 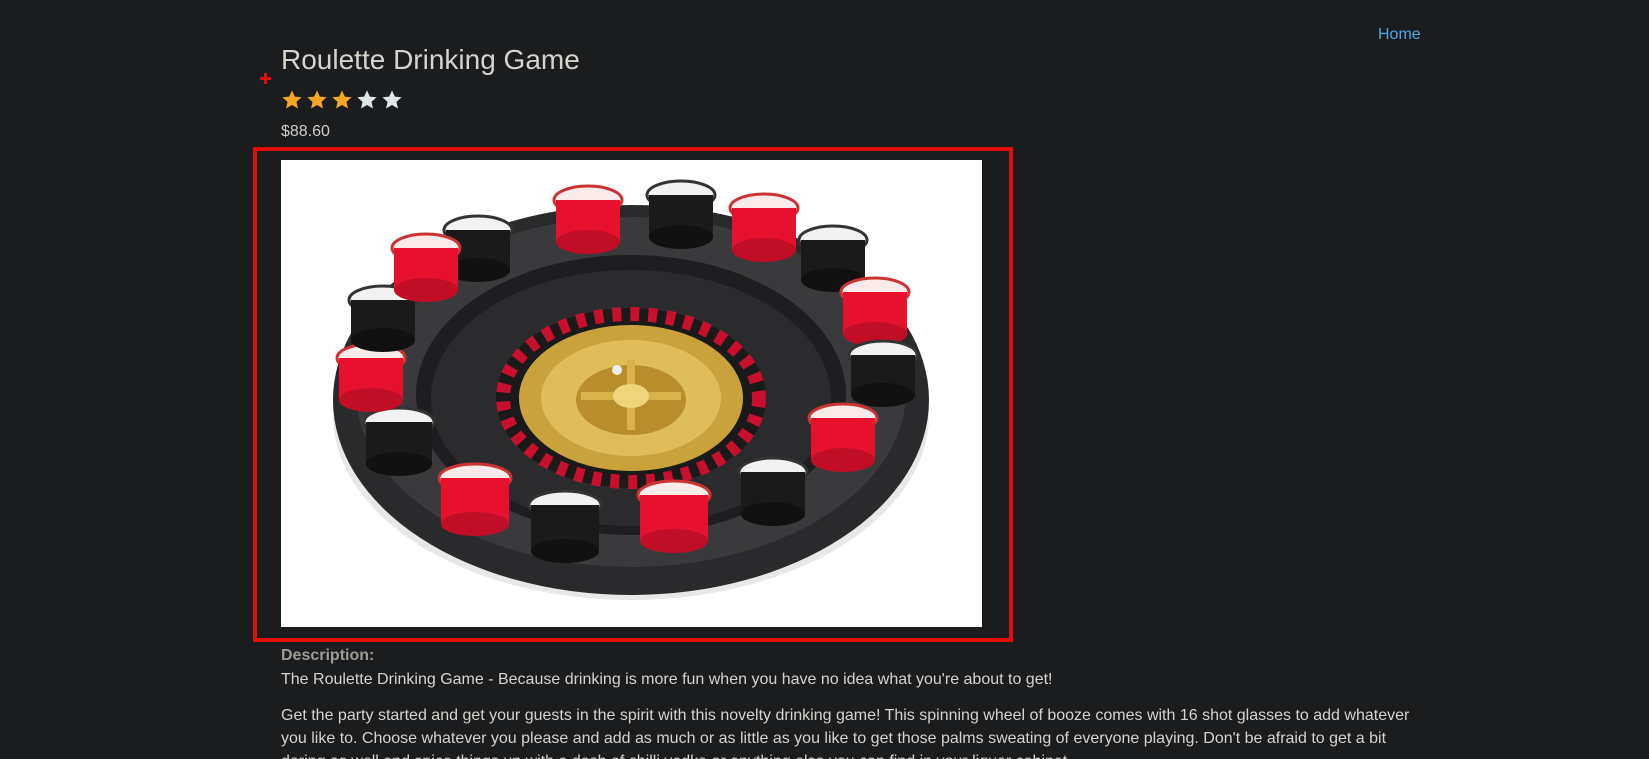 What do you see at coordinates (265, 78) in the screenshot?
I see `crosshair-cursor-icon` at bounding box center [265, 78].